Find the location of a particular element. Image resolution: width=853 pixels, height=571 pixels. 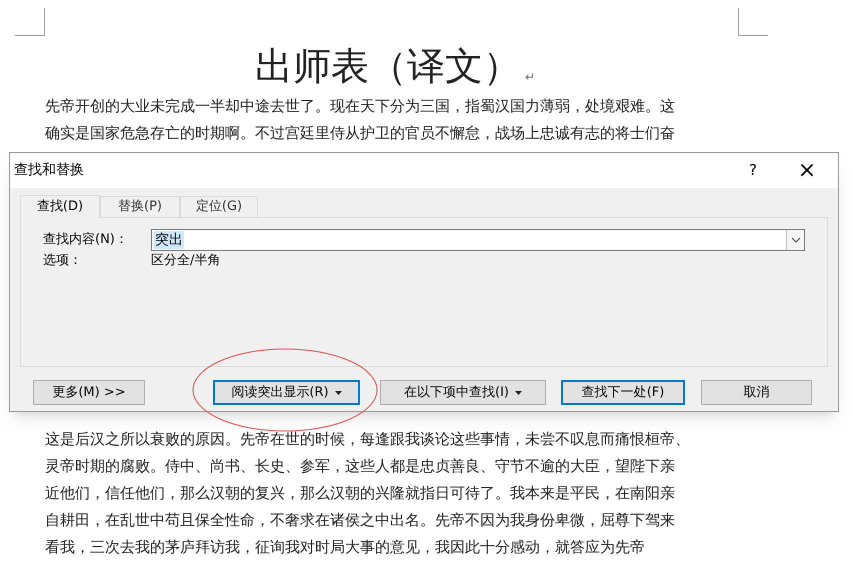

menu-button: 在以下项中查找(I) is located at coordinates (463, 392).